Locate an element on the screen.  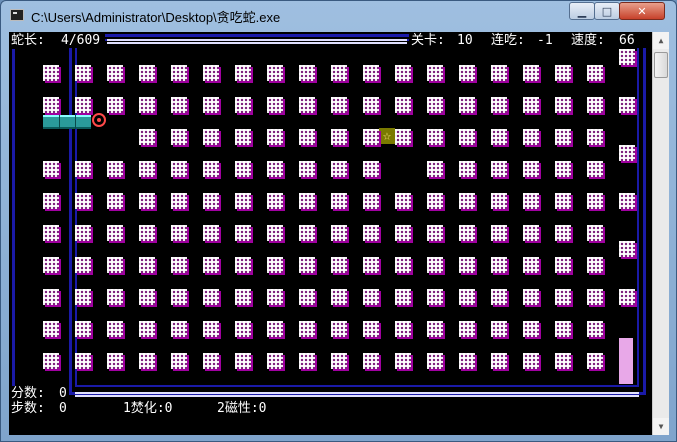
scroll-up-icon: ▲ is located at coordinates (661, 40).